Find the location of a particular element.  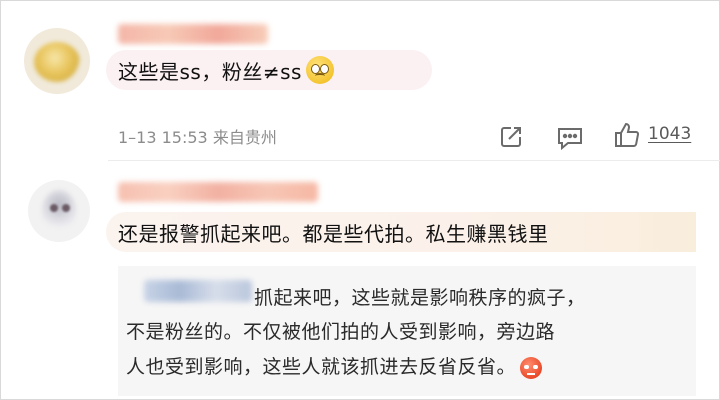

share-icon is located at coordinates (511, 137).